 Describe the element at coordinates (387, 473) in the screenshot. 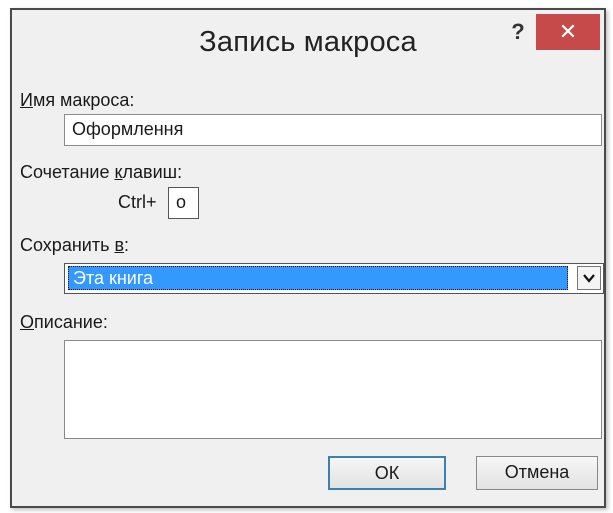

I see `ok-button: ОК` at that location.